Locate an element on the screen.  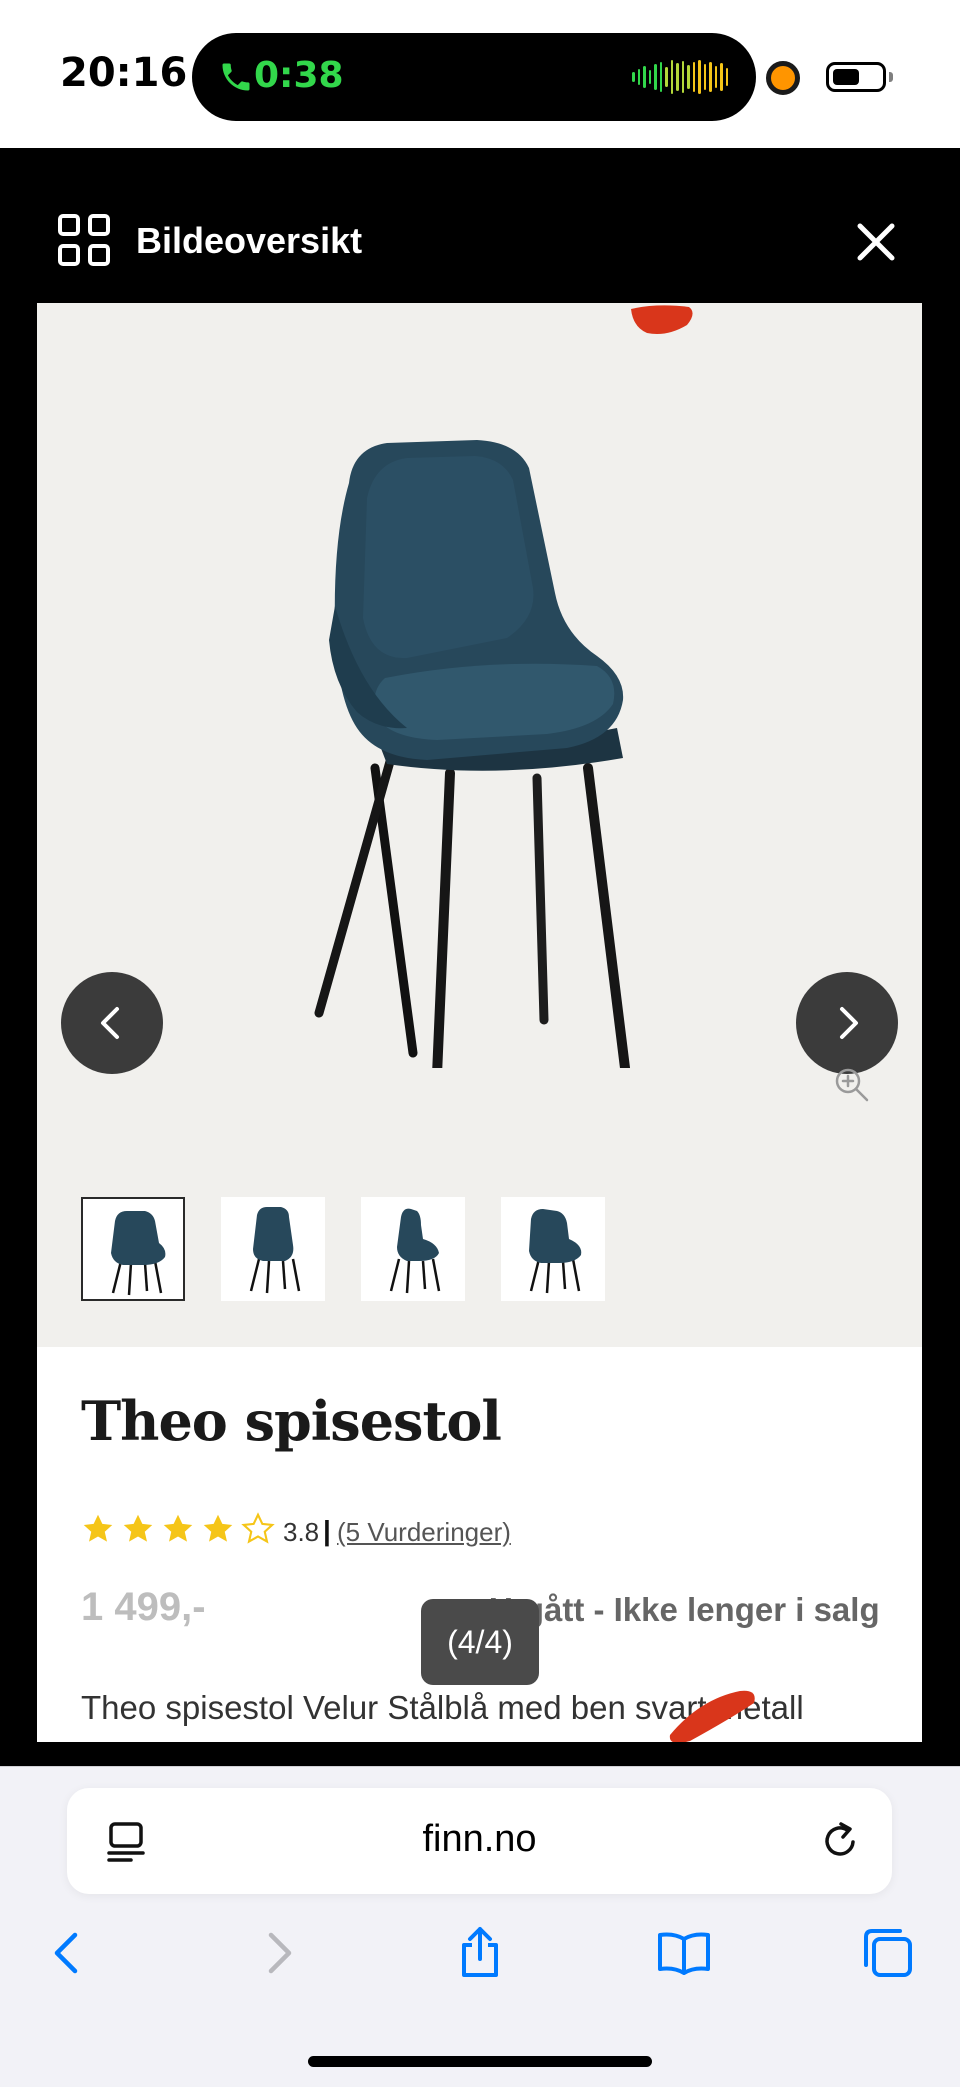
dynamic-island: 0:38 is located at coordinates (474, 77).